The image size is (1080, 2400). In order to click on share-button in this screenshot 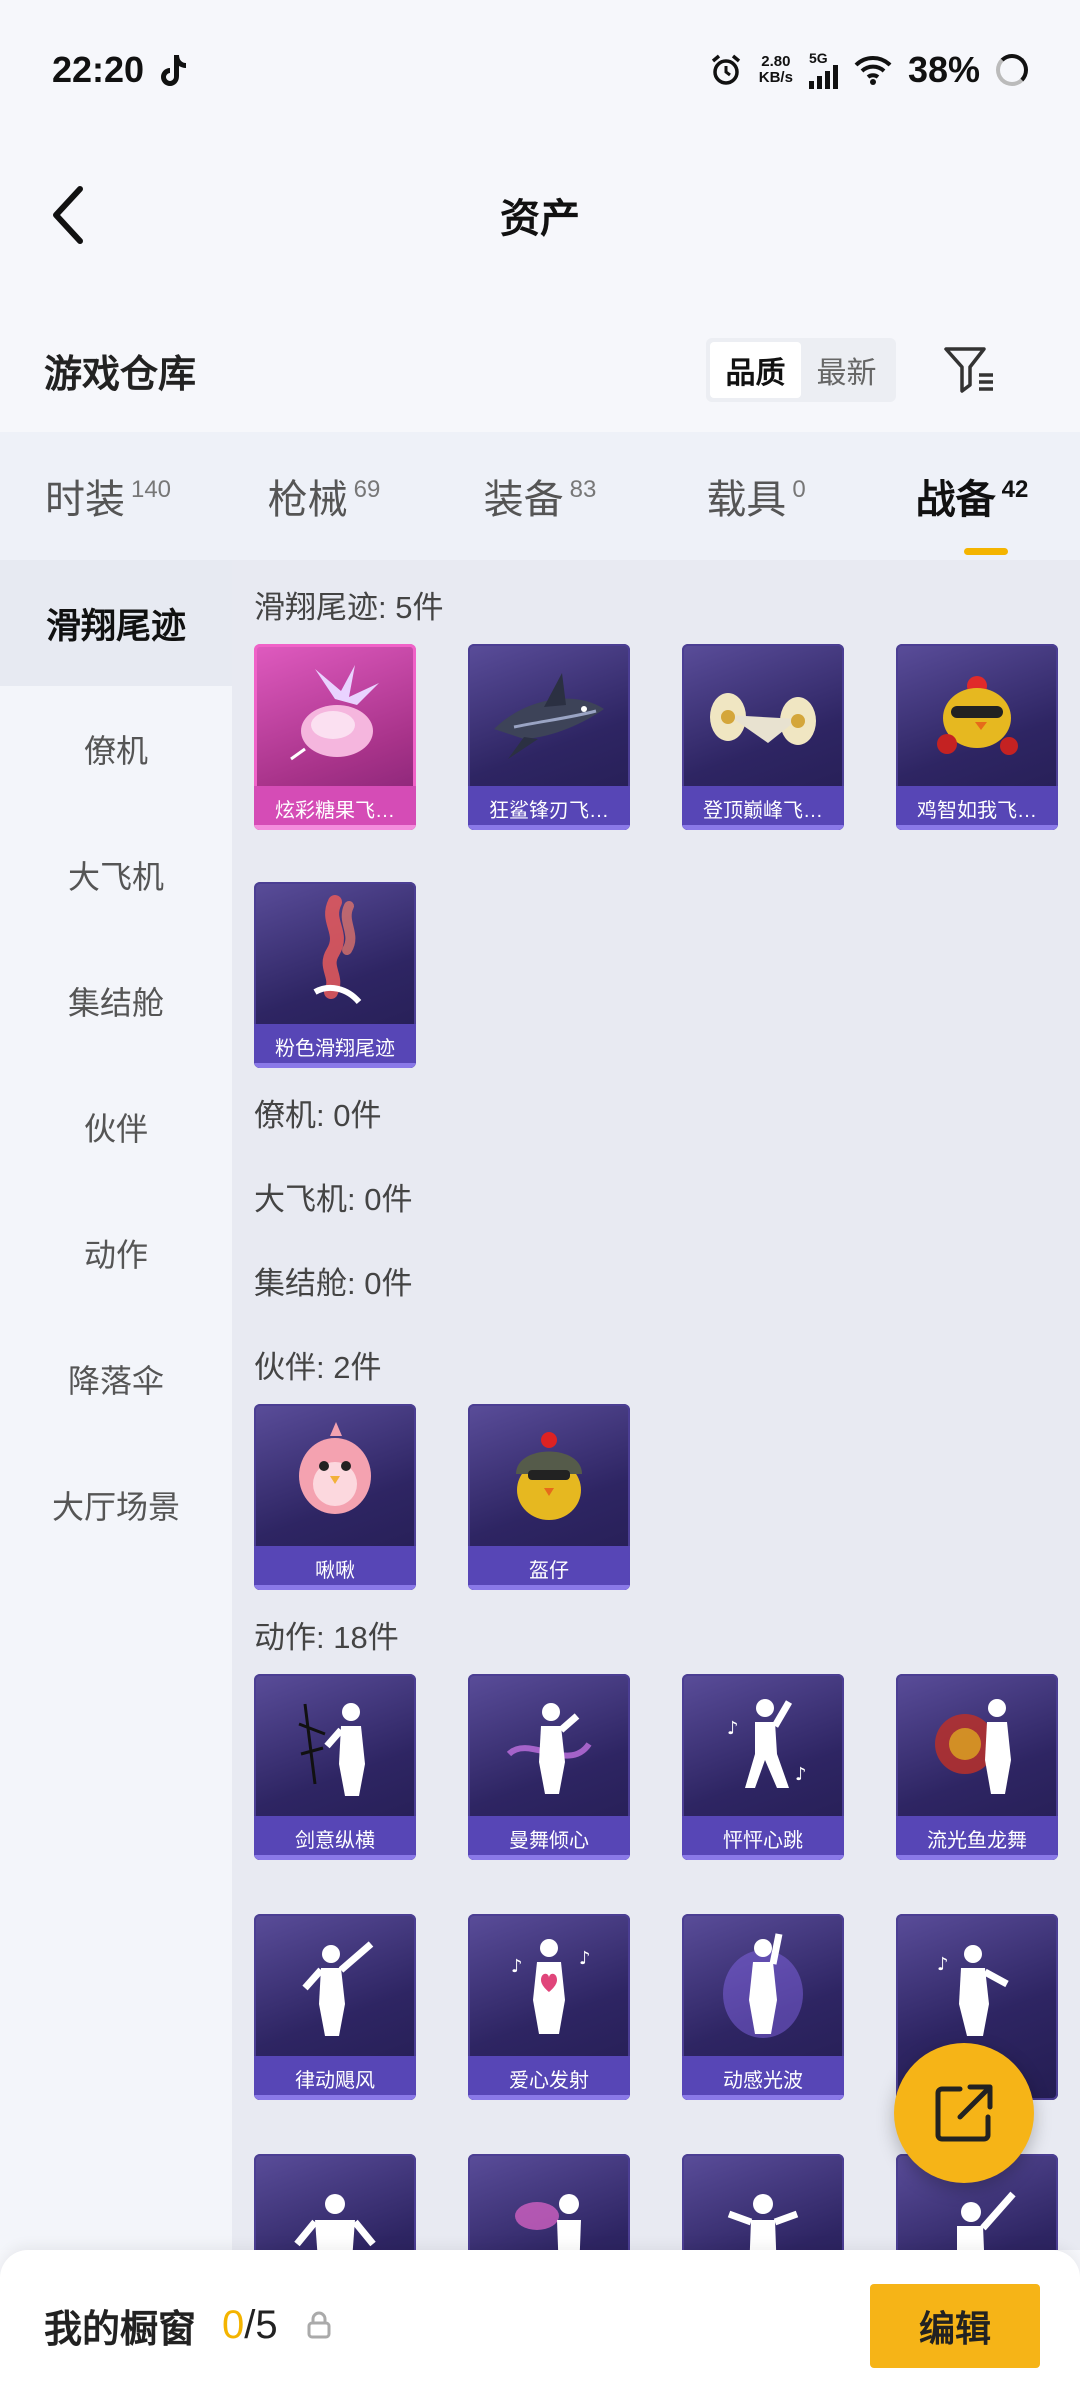, I will do `click(964, 2113)`.